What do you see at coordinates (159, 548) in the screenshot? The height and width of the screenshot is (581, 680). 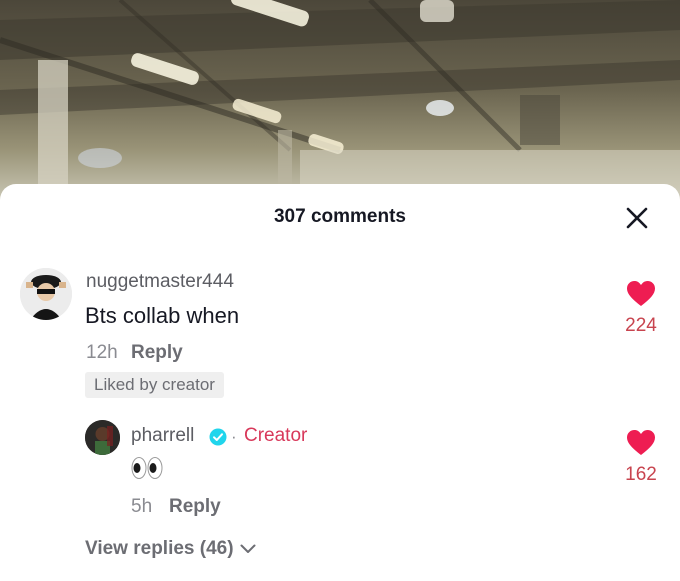 I see `view-replies-label: View replies (46)` at bounding box center [159, 548].